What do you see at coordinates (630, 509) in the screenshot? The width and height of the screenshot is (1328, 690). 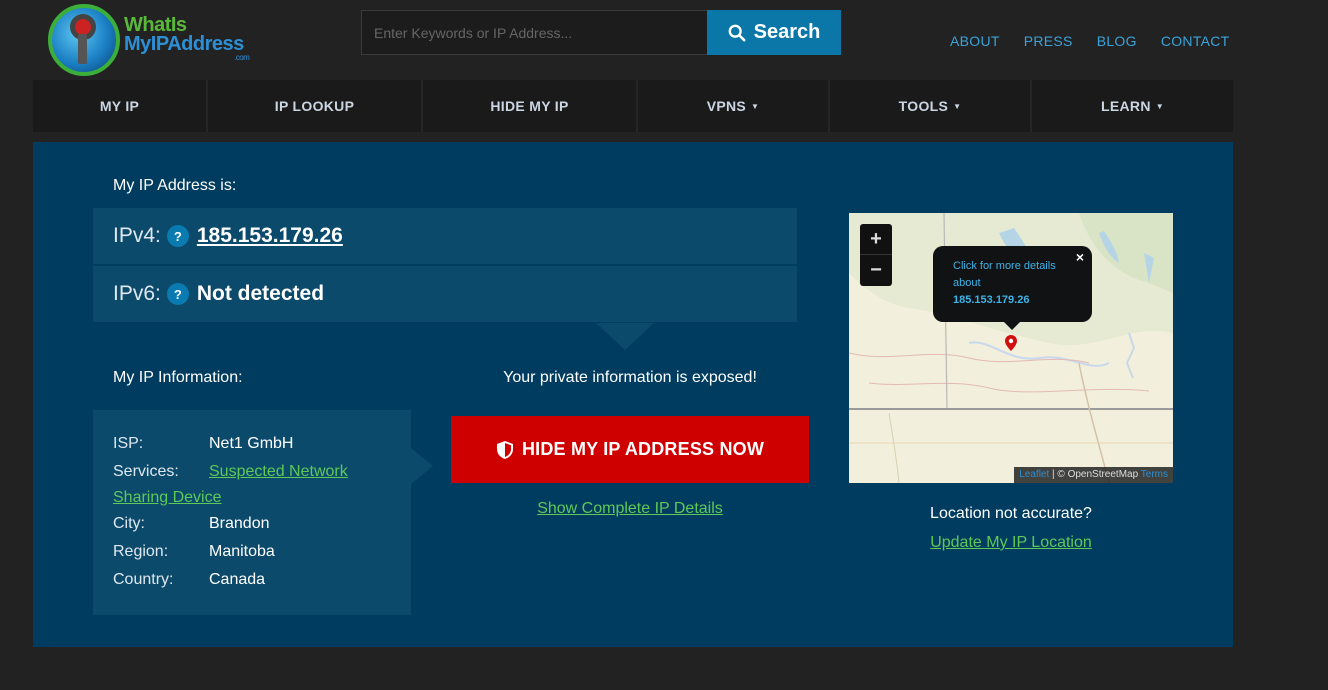 I see `show-details-link: Show Complete IP Details` at bounding box center [630, 509].